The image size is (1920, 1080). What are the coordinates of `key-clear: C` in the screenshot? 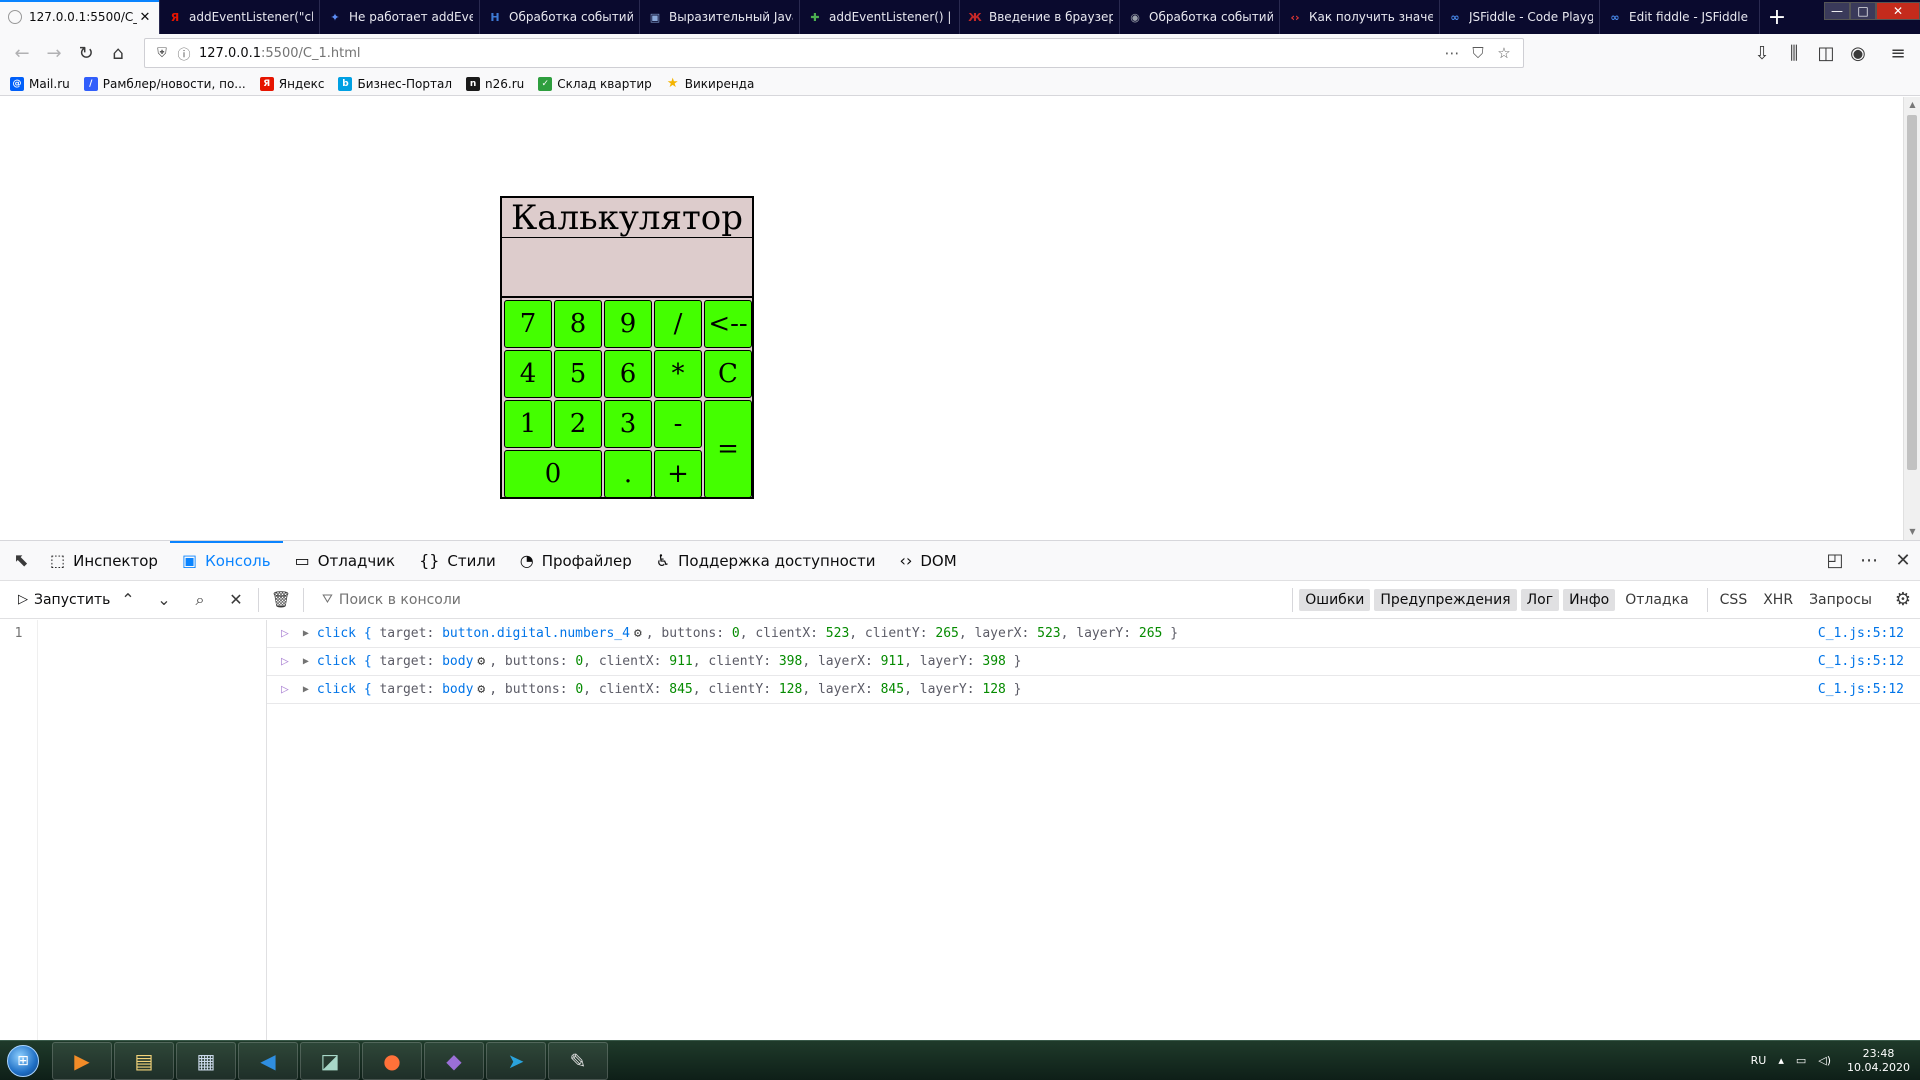 It's located at (728, 374).